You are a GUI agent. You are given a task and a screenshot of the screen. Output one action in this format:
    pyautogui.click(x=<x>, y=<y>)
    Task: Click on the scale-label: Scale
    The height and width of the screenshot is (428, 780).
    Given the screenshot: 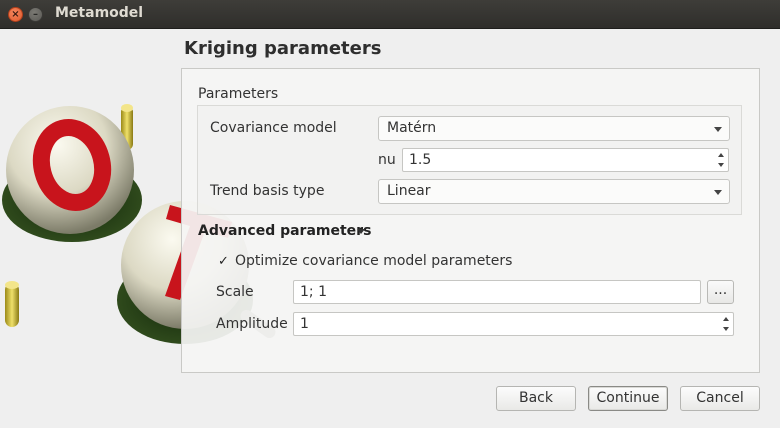 What is the action you would take?
    pyautogui.click(x=235, y=292)
    